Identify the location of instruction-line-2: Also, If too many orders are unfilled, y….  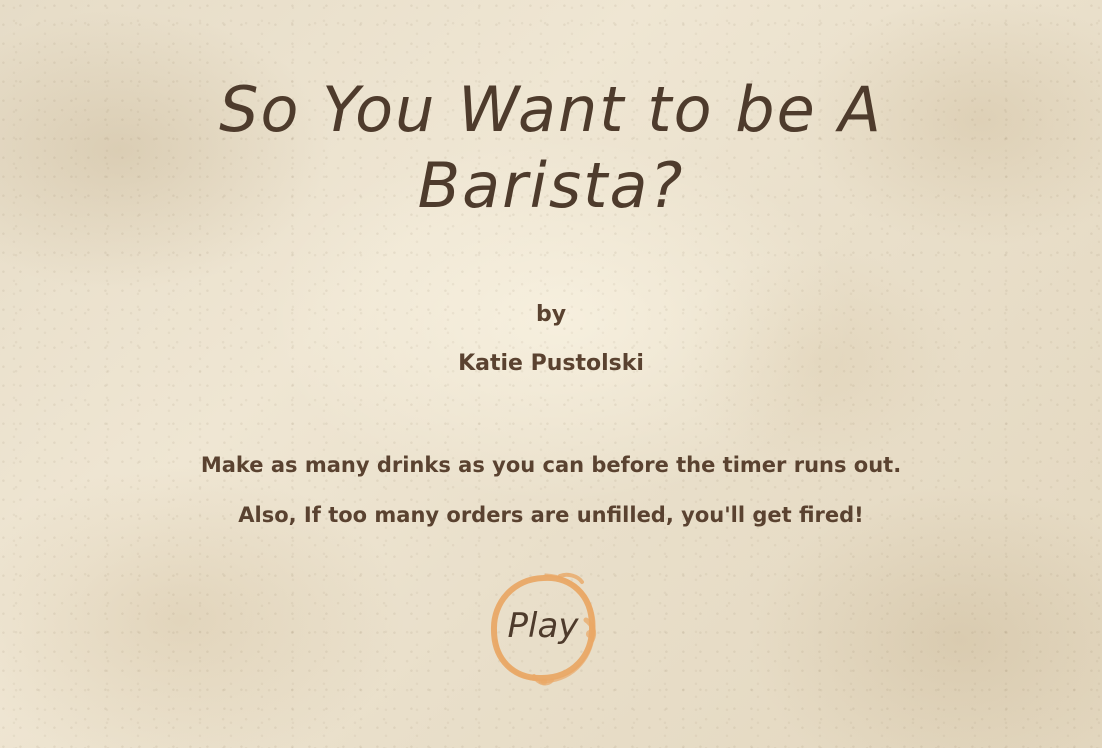
(551, 515).